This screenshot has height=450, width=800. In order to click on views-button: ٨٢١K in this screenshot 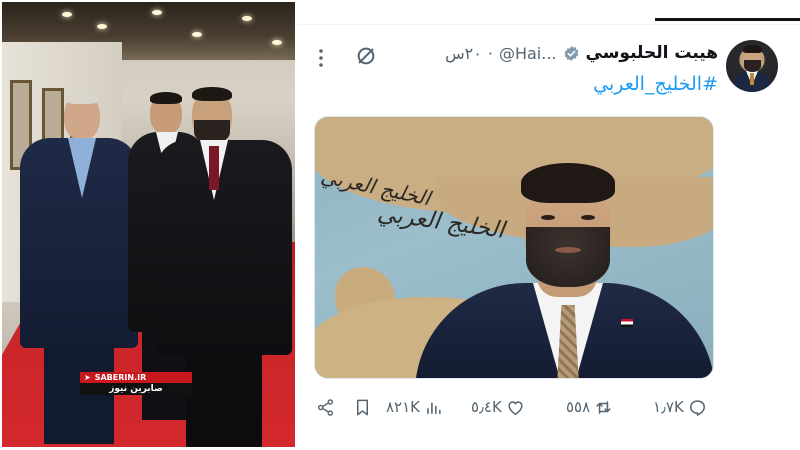, I will do `click(414, 407)`.